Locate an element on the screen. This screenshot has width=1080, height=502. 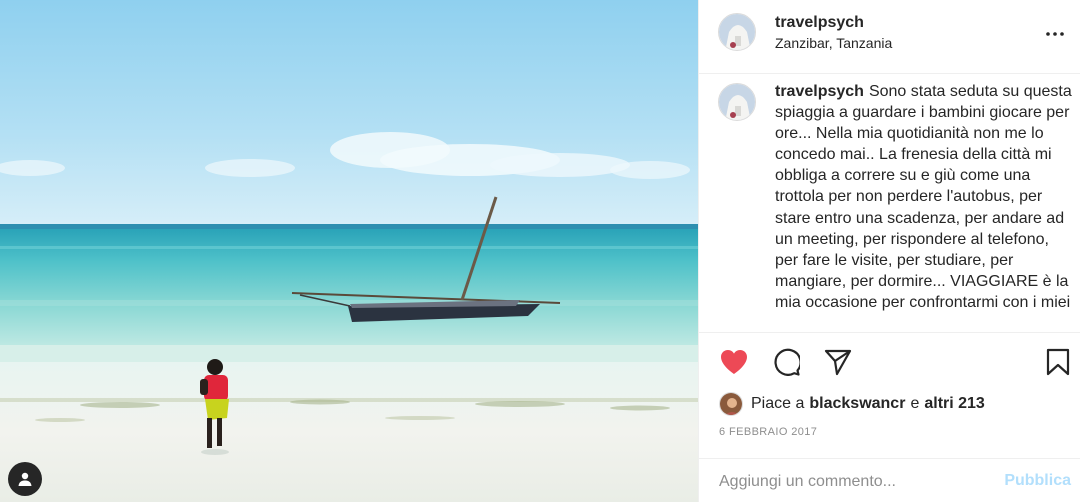
liker-avatar is located at coordinates (731, 404).